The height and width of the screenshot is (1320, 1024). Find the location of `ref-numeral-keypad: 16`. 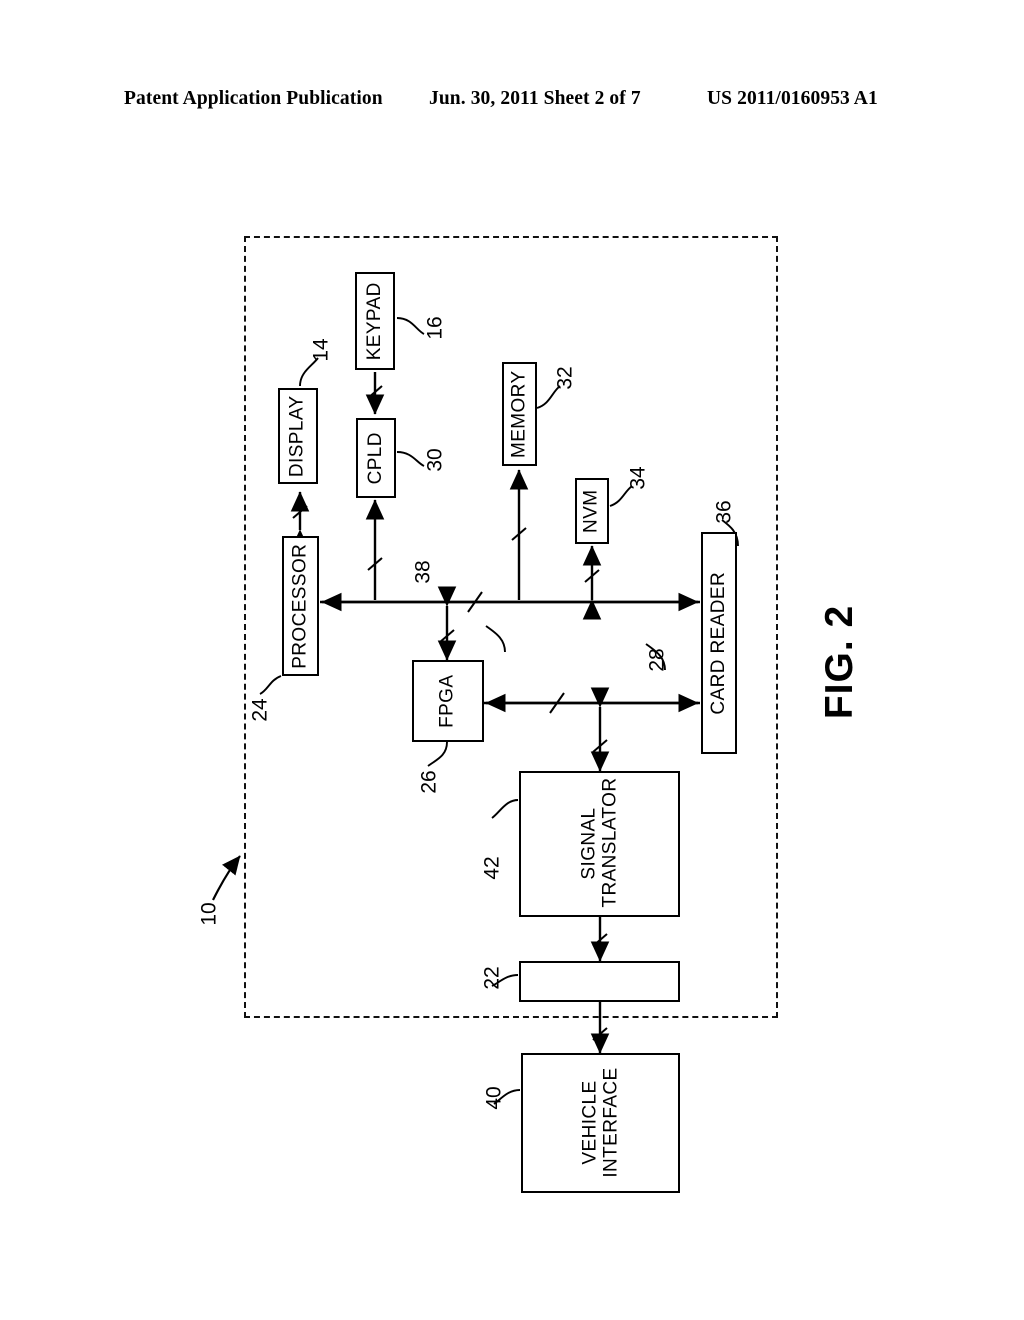

ref-numeral-keypad: 16 is located at coordinates (435, 328).